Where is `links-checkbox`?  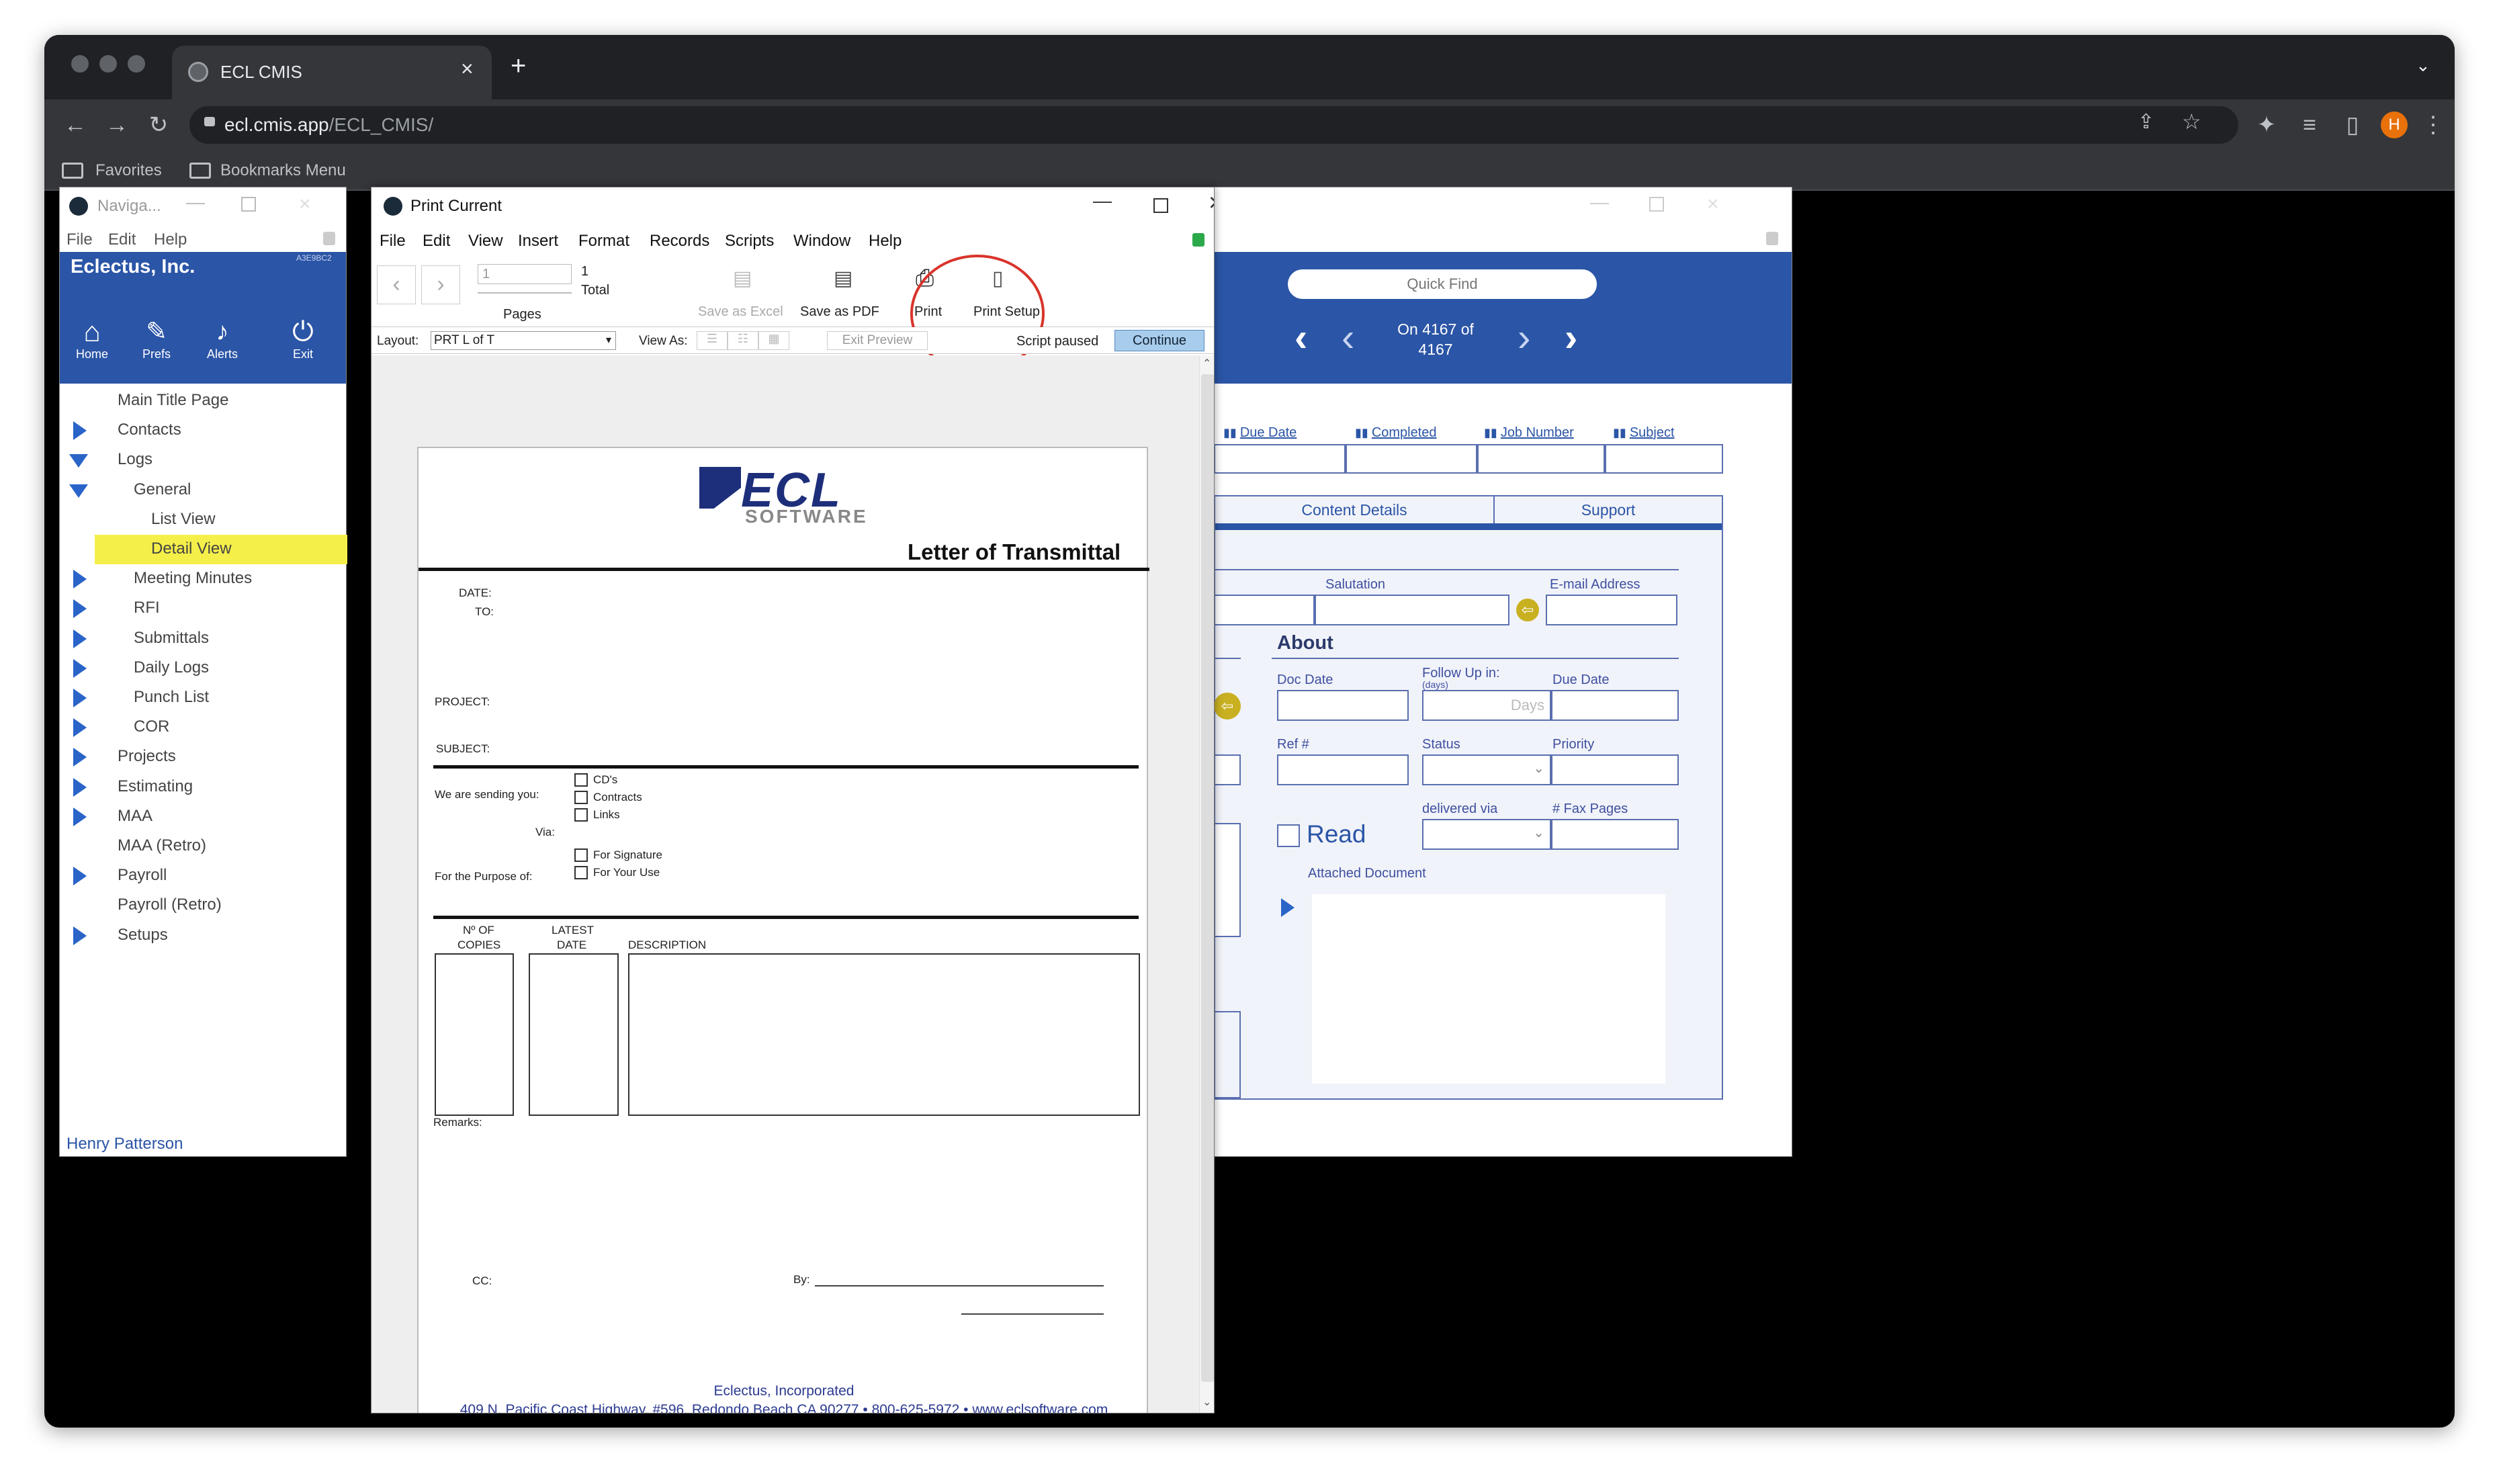
links-checkbox is located at coordinates (581, 815).